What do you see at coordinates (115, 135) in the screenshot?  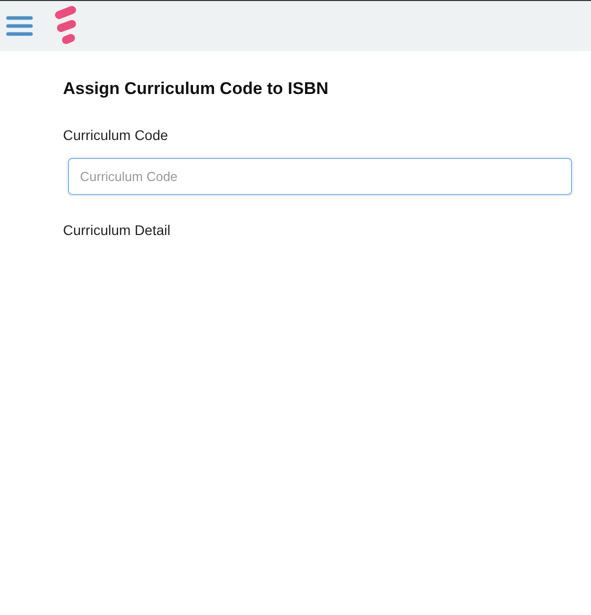 I see `field-label: Curriculum Code` at bounding box center [115, 135].